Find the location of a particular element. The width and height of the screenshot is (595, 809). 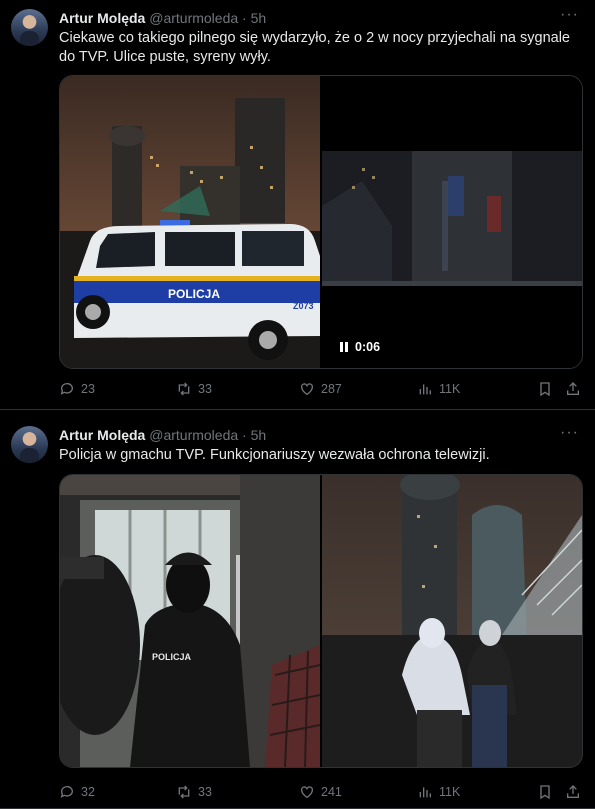

reply-count: 32 is located at coordinates (88, 792).